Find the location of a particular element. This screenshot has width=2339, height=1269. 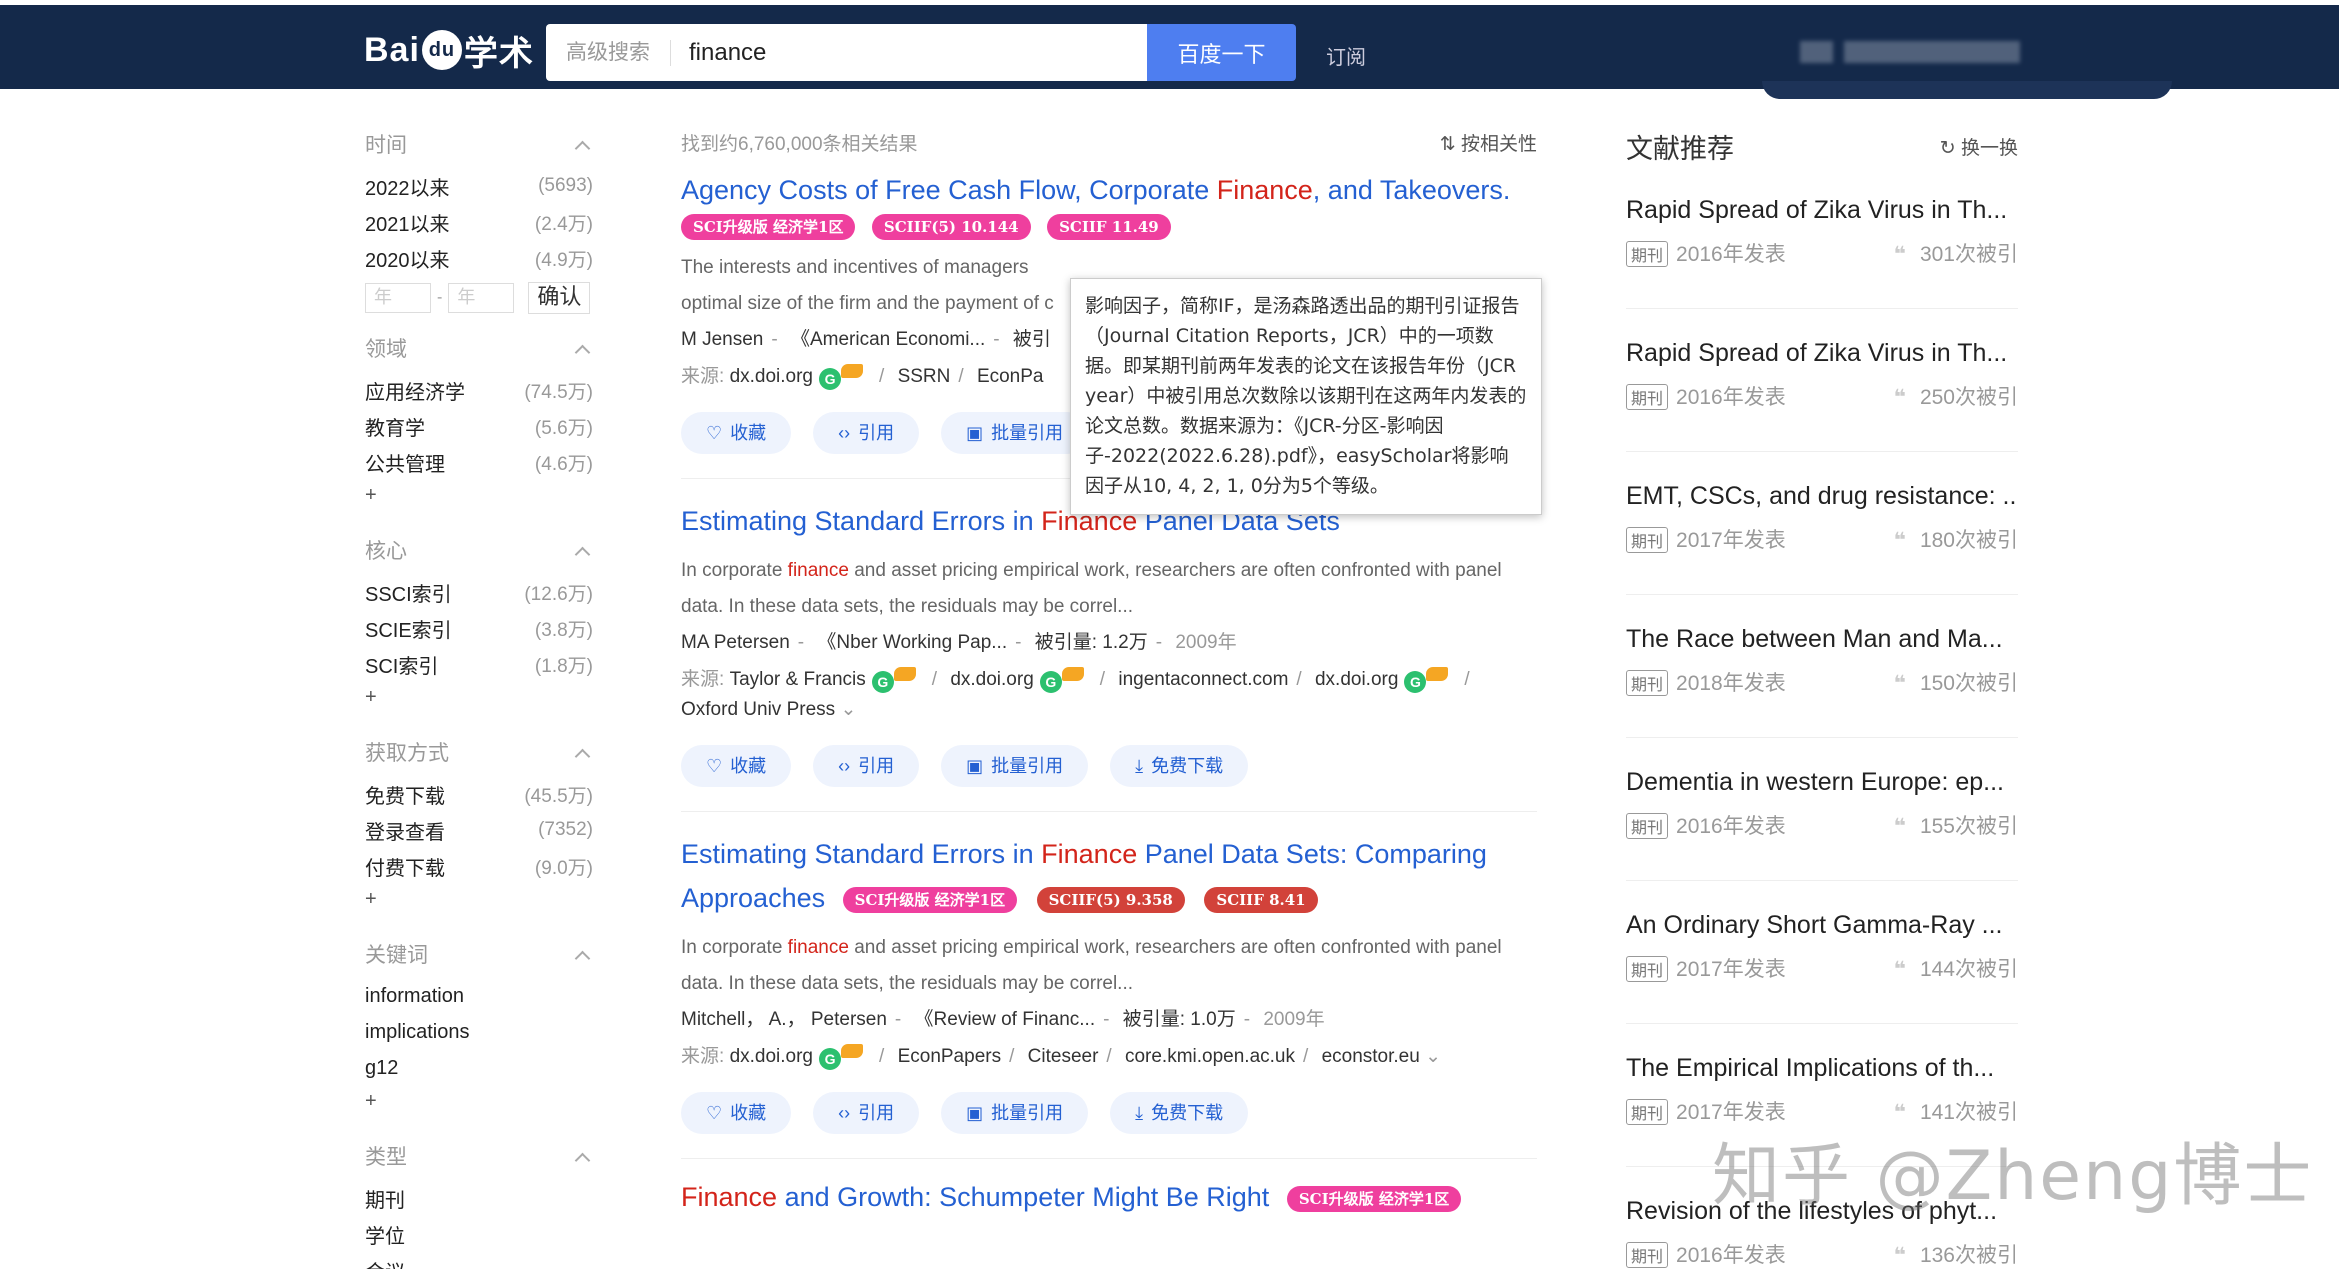

source-link: Citeseer is located at coordinates (1063, 1056).